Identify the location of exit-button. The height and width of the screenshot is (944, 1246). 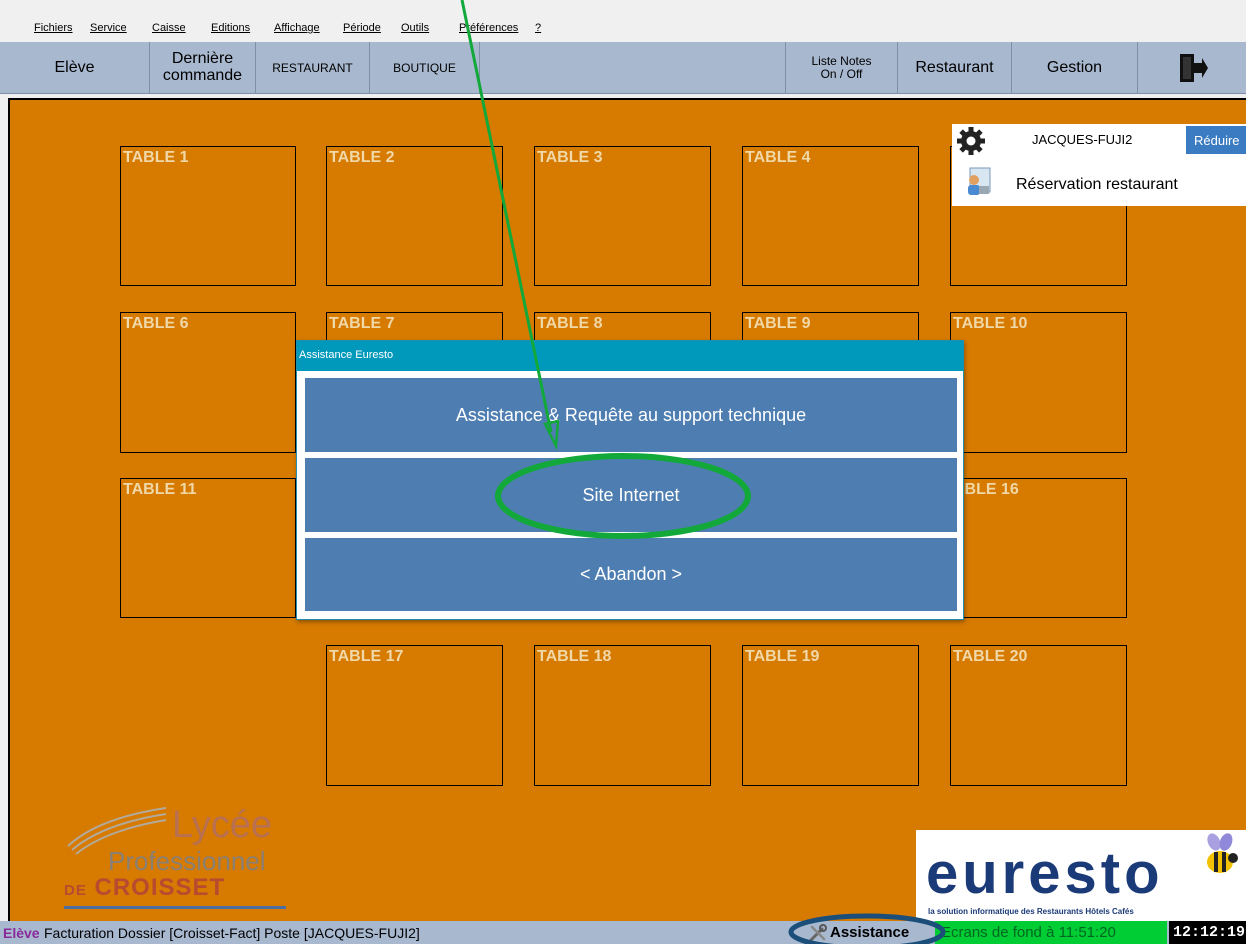
(1192, 68).